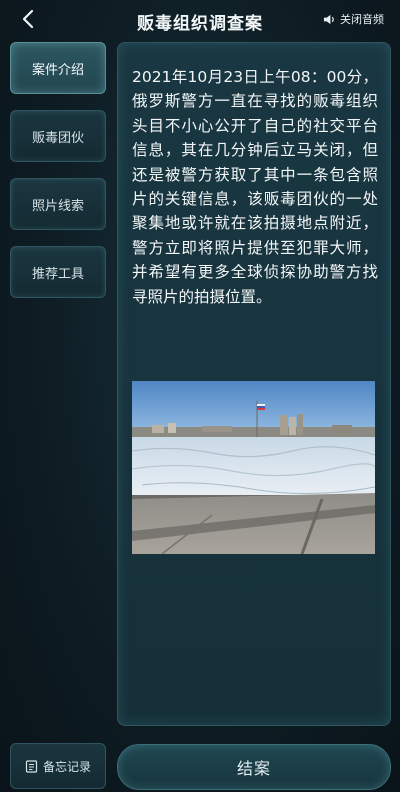 The height and width of the screenshot is (792, 400). I want to click on header-bar: 贩毒组织调查案 关闭音频, so click(200, 19).